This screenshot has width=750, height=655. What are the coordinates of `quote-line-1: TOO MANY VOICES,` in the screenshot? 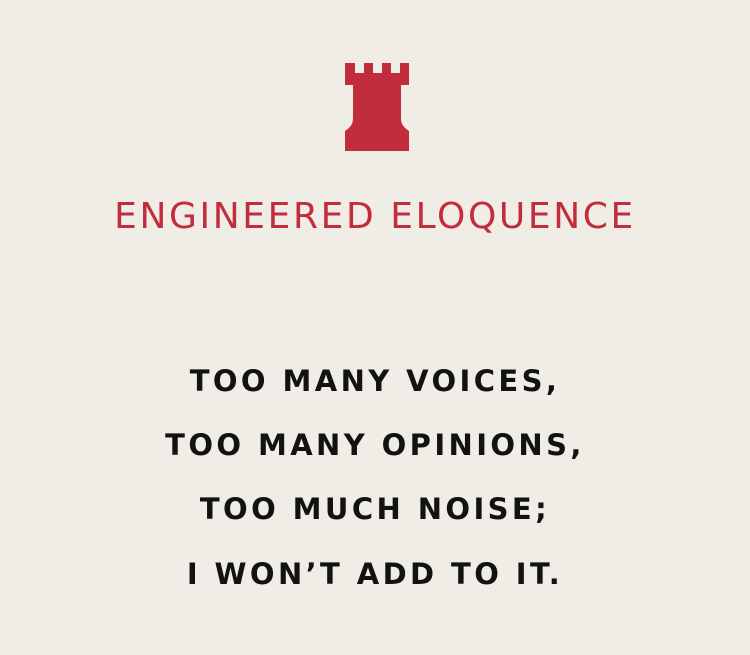 It's located at (375, 381).